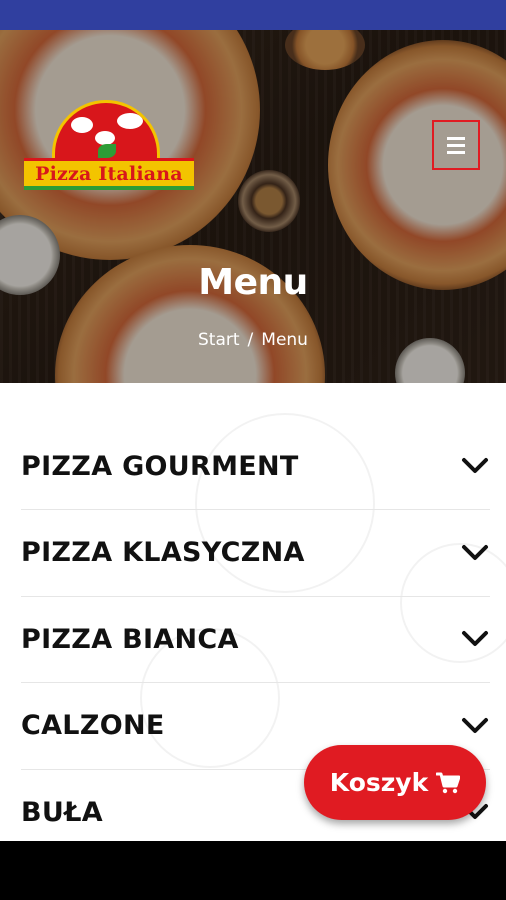 This screenshot has height=900, width=506. Describe the element at coordinates (253, 15) in the screenshot. I see `status-bar` at that location.